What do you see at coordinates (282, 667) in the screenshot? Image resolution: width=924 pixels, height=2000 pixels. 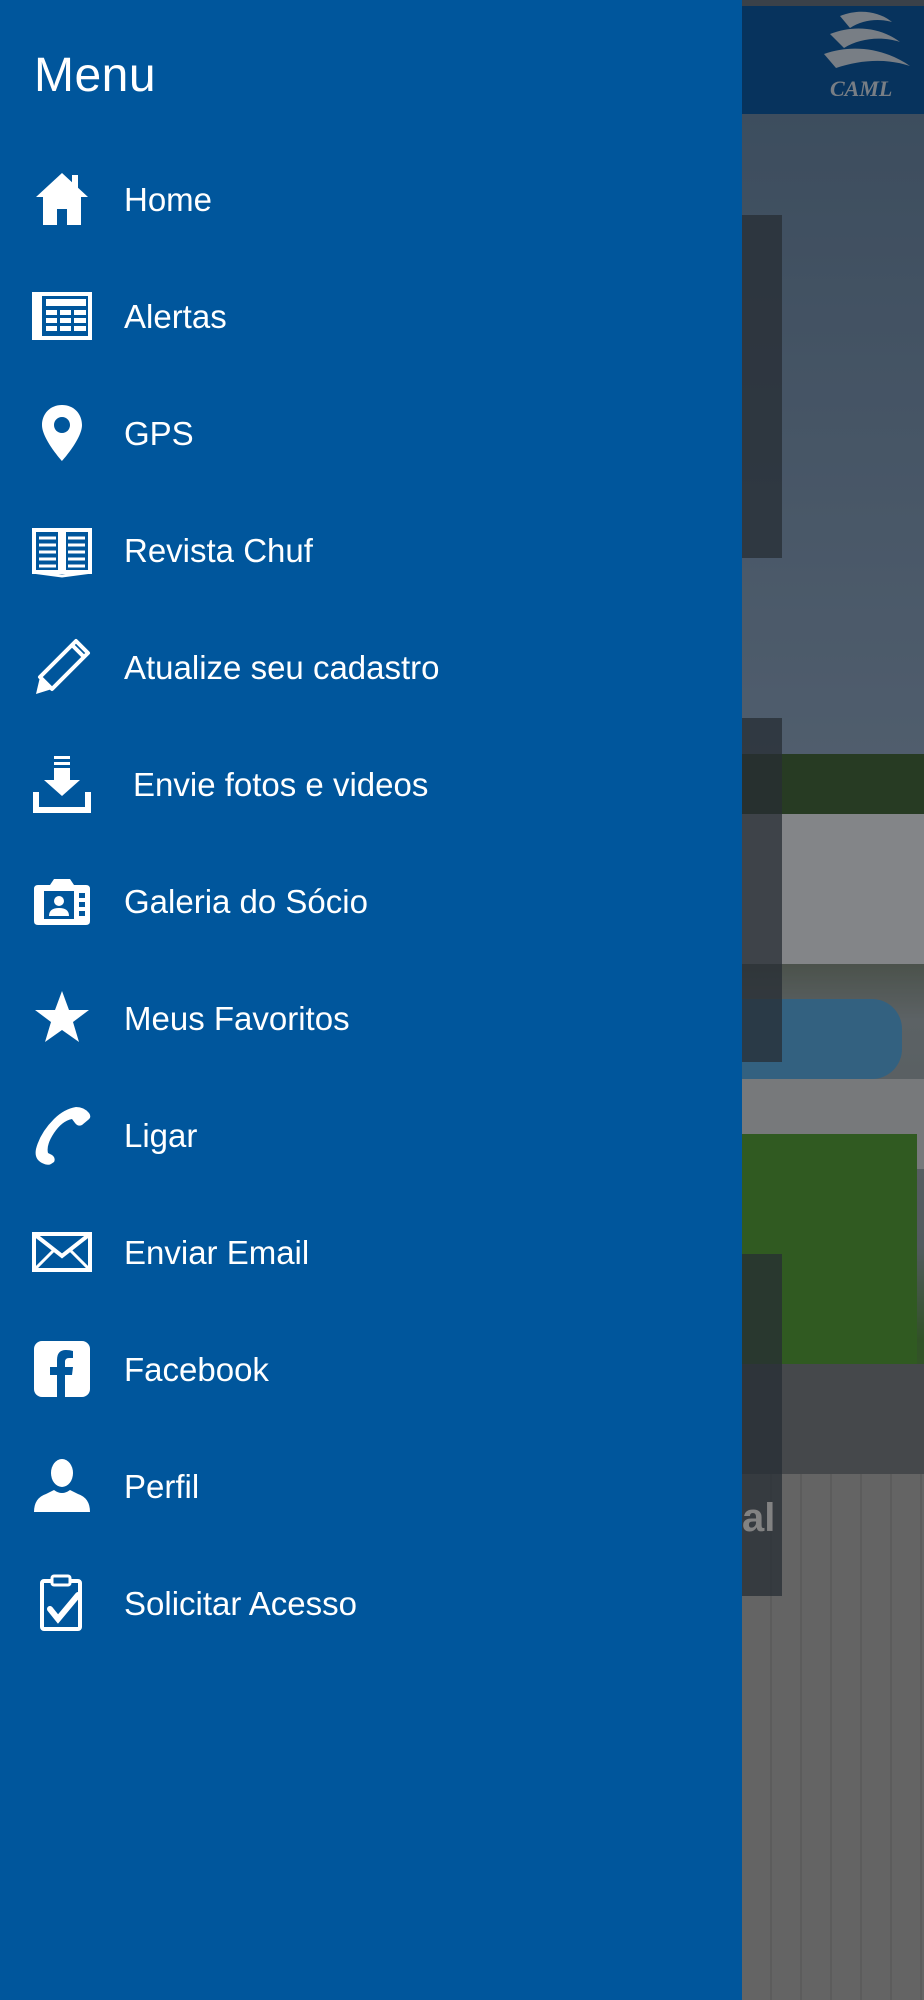 I see `menu-item-label: Atualize seu cadastro` at bounding box center [282, 667].